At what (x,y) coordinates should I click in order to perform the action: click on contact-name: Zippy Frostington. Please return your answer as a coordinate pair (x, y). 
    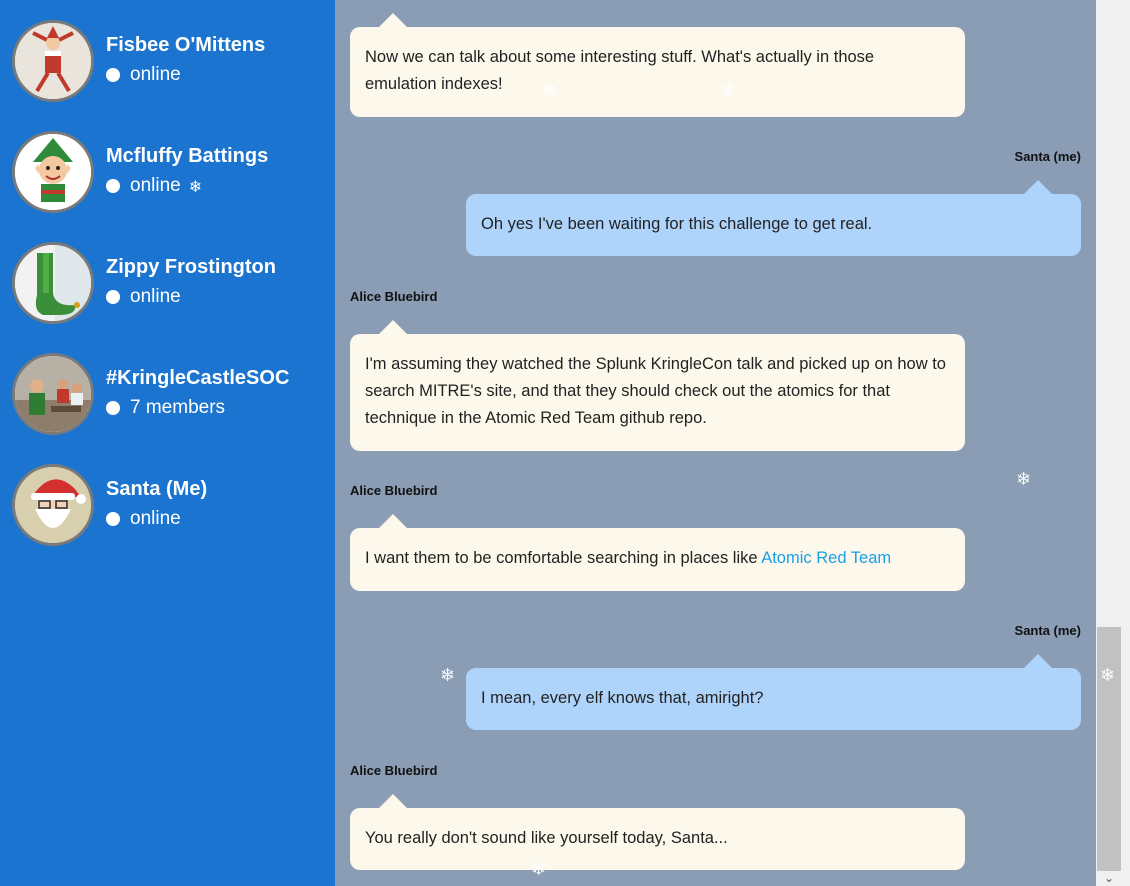
    Looking at the image, I should click on (191, 267).